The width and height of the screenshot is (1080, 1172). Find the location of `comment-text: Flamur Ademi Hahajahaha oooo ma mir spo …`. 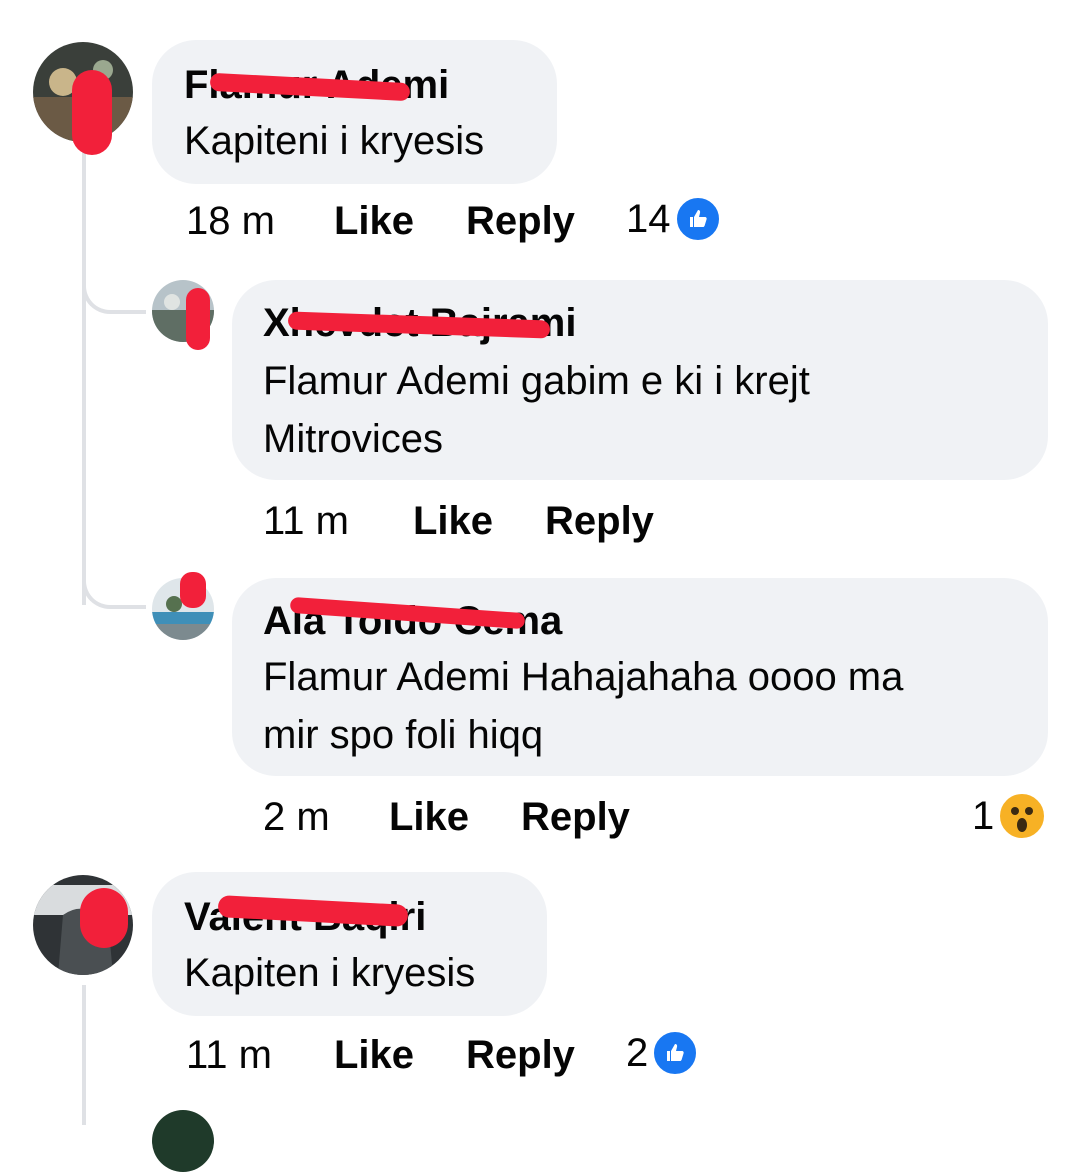

comment-text: Flamur Ademi Hahajahaha oooo ma mir spo … is located at coordinates (583, 706).